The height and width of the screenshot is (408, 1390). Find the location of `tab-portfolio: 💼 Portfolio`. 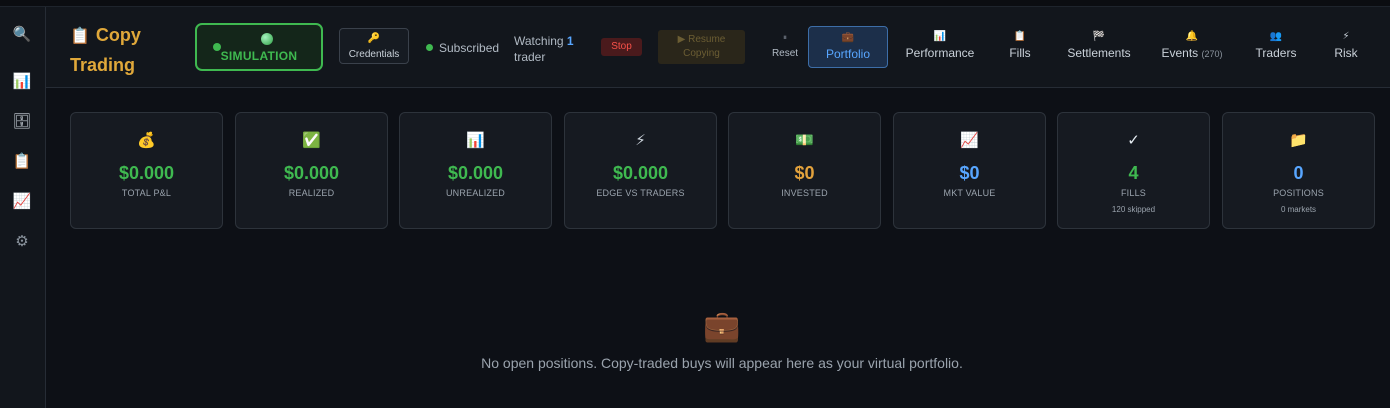

tab-portfolio: 💼 Portfolio is located at coordinates (848, 47).